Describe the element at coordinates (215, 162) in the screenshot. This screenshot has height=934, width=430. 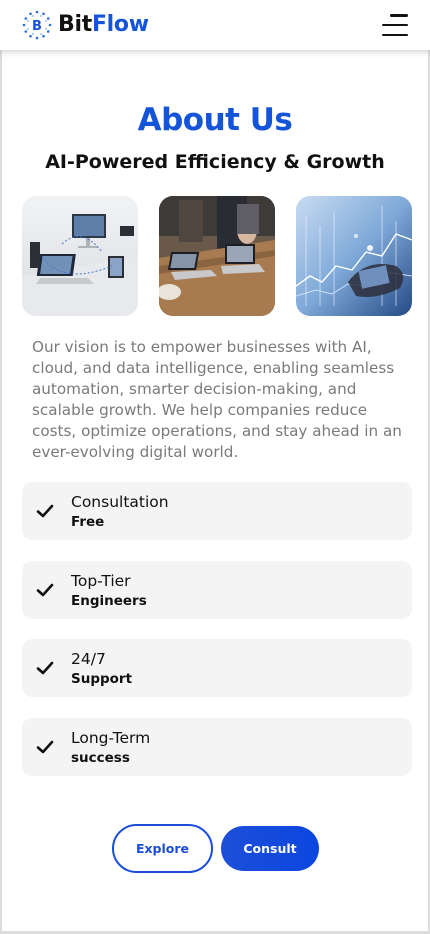
I see `page-subtitle: AI-Powered Efficiency & Growth` at that location.